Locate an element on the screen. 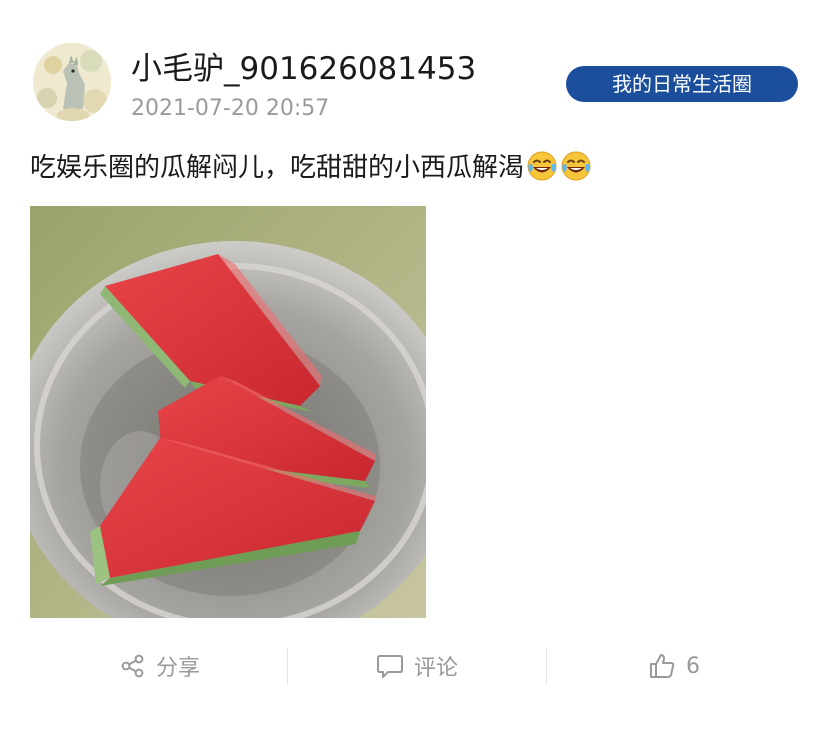  post-timestamp: 2021-07-20 20:57 is located at coordinates (230, 108).